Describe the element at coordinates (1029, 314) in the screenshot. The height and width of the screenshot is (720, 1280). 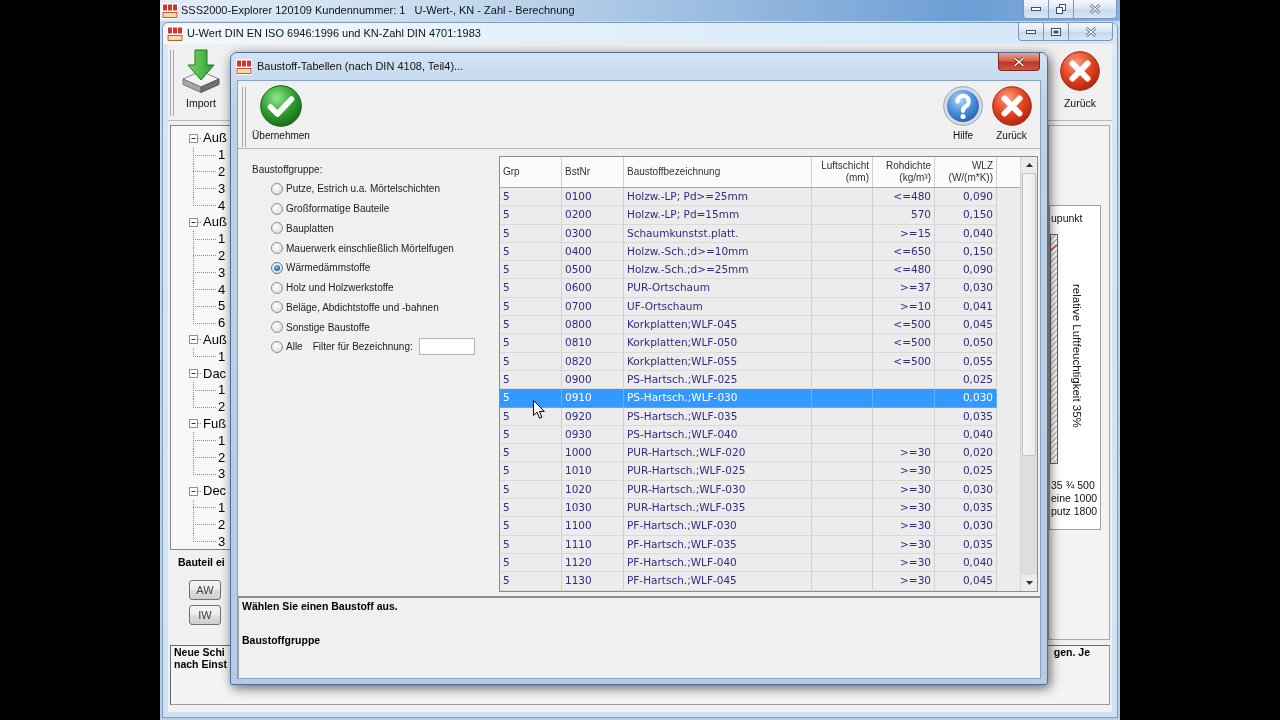
I see `scrollbar-thumb` at that location.